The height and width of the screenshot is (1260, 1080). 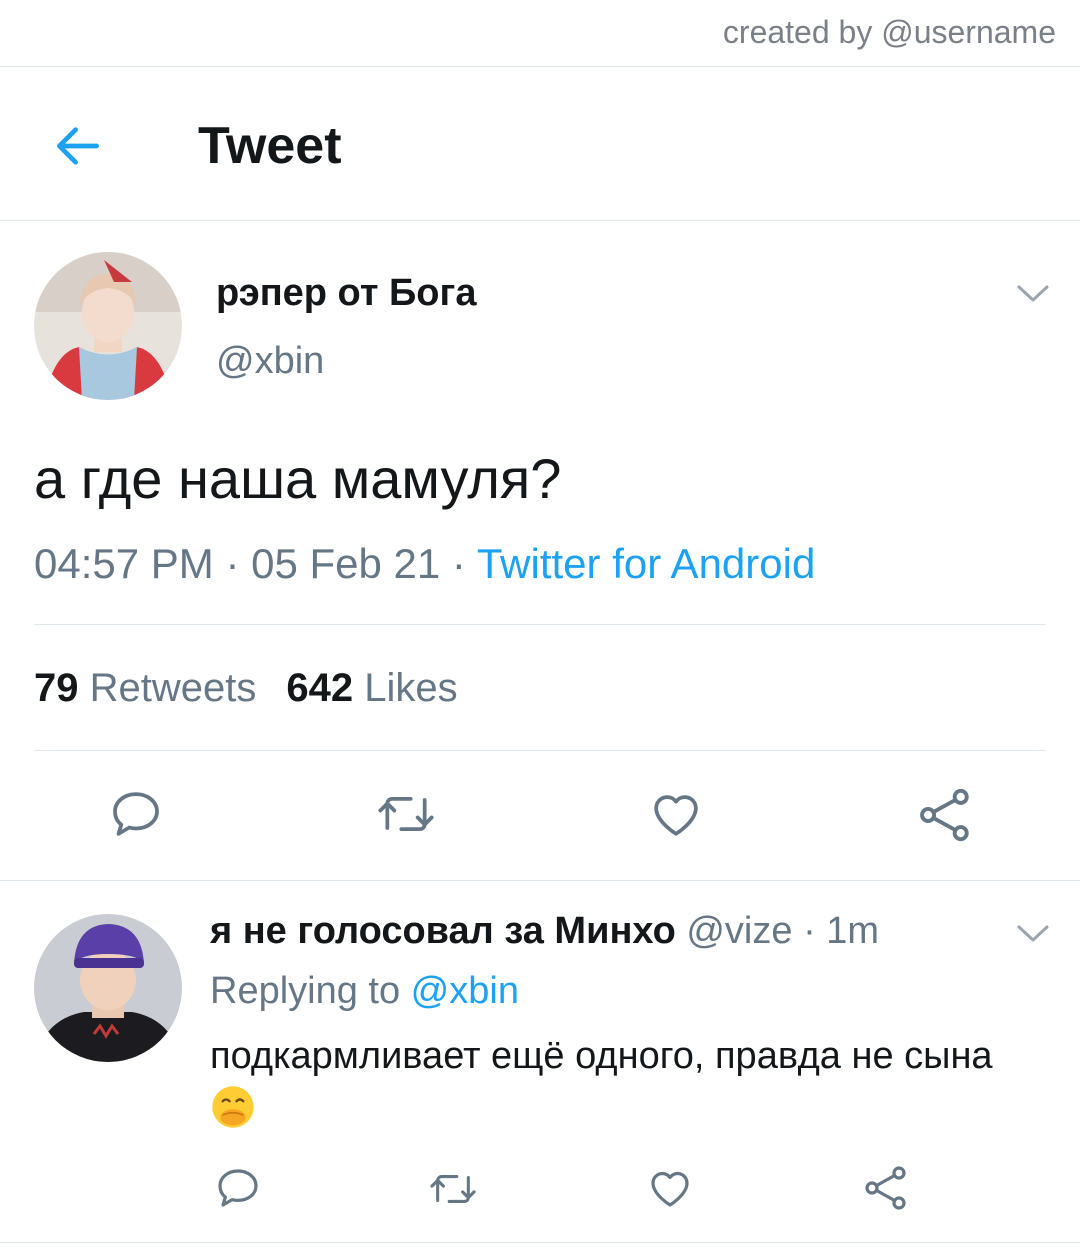 What do you see at coordinates (310, 991) in the screenshot?
I see `replying-prefix: Replying to` at bounding box center [310, 991].